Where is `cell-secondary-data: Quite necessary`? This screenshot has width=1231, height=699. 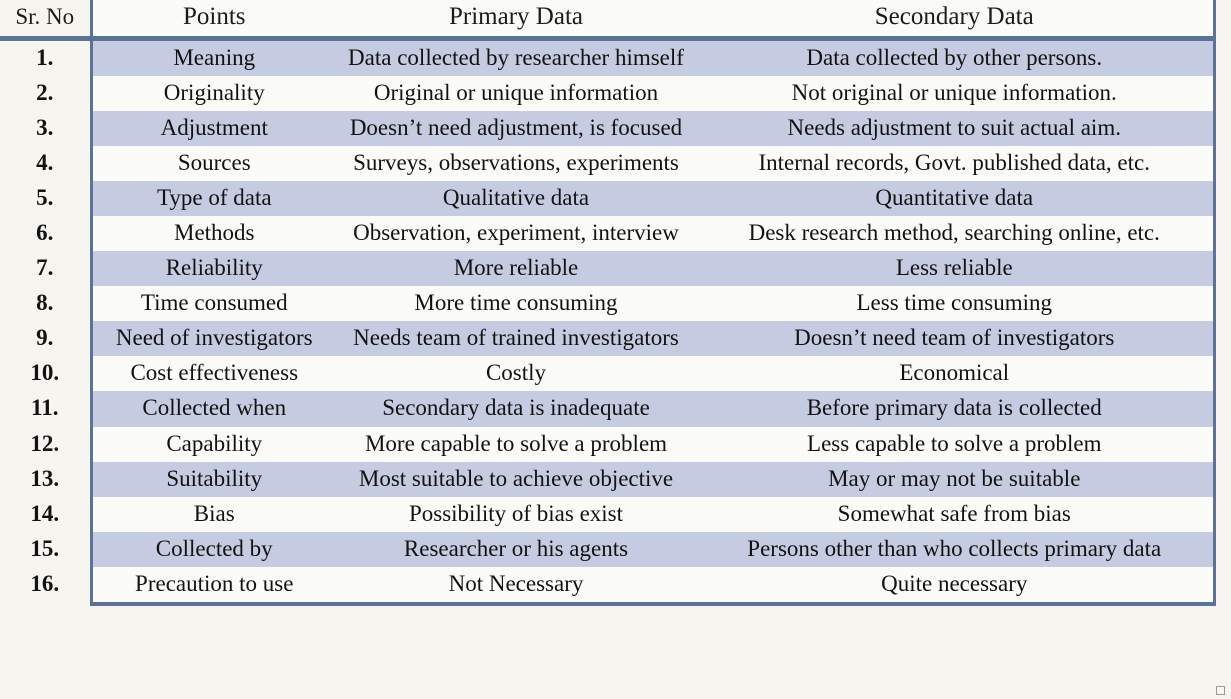 cell-secondary-data: Quite necessary is located at coordinates (956, 586).